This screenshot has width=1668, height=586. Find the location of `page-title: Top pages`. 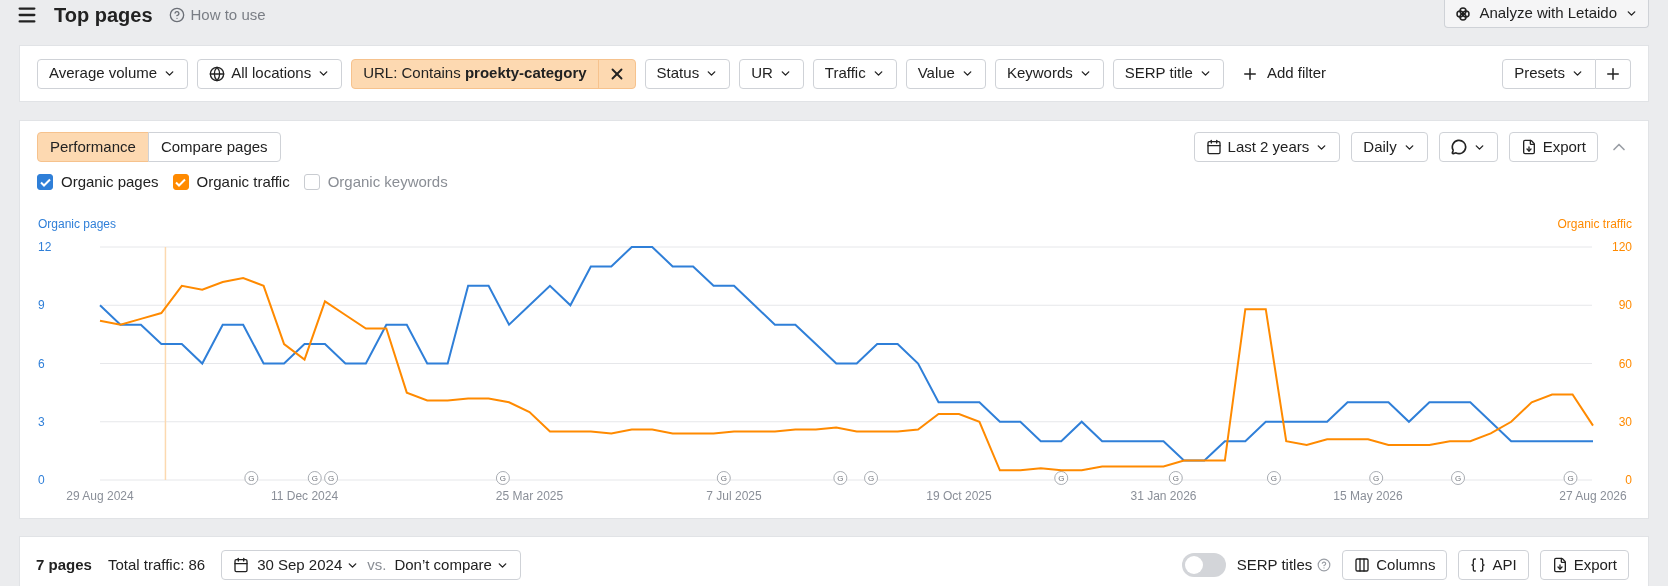

page-title: Top pages is located at coordinates (103, 15).